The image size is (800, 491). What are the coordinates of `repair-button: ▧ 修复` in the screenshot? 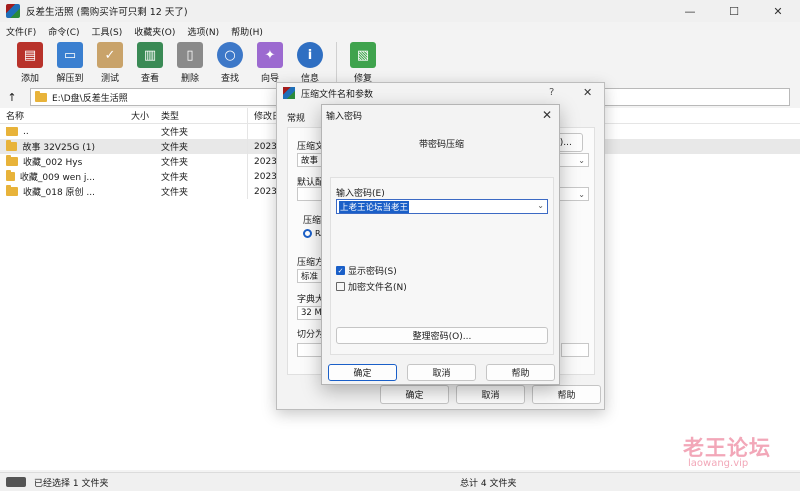 It's located at (363, 62).